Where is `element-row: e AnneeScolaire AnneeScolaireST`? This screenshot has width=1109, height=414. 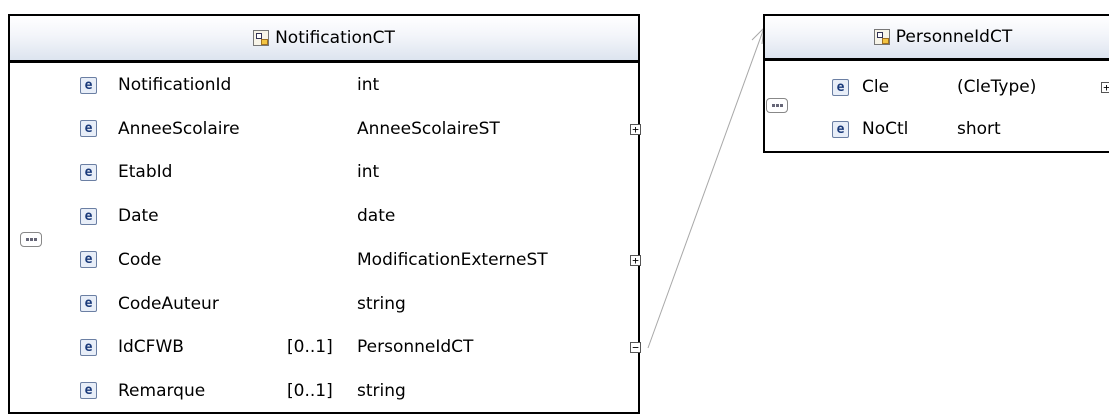
element-row: e AnneeScolaire AnneeScolaireST is located at coordinates (350, 129).